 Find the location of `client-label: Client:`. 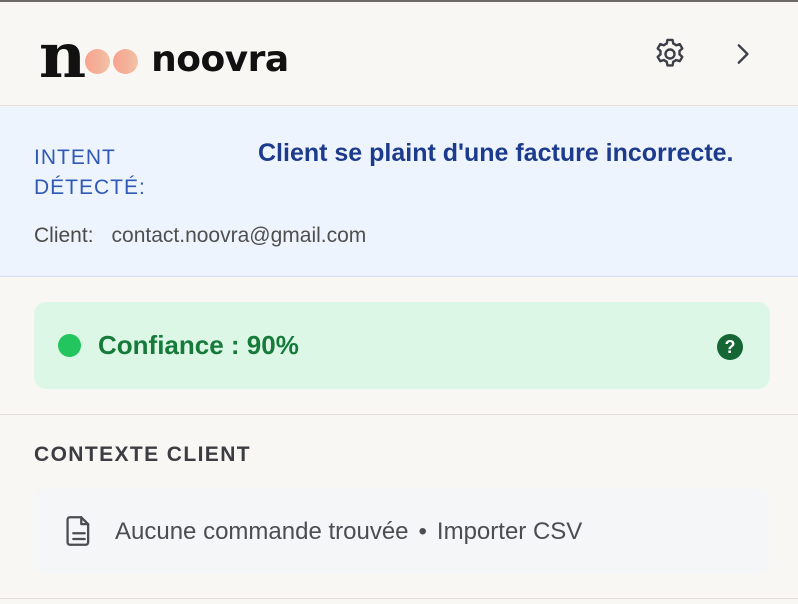

client-label: Client: is located at coordinates (64, 235).